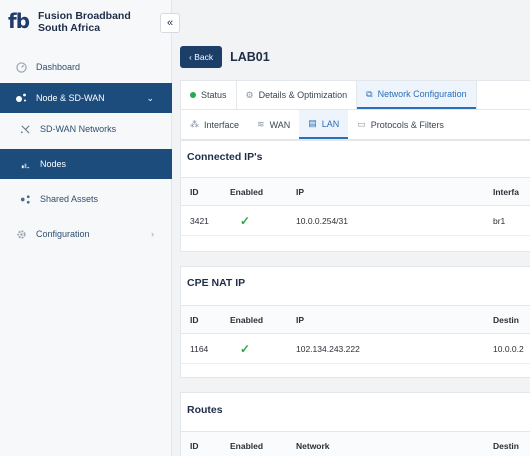  I want to click on table-row: 1164 ✓ 102.134.243.222 10.0.0.2, so click(355, 349).